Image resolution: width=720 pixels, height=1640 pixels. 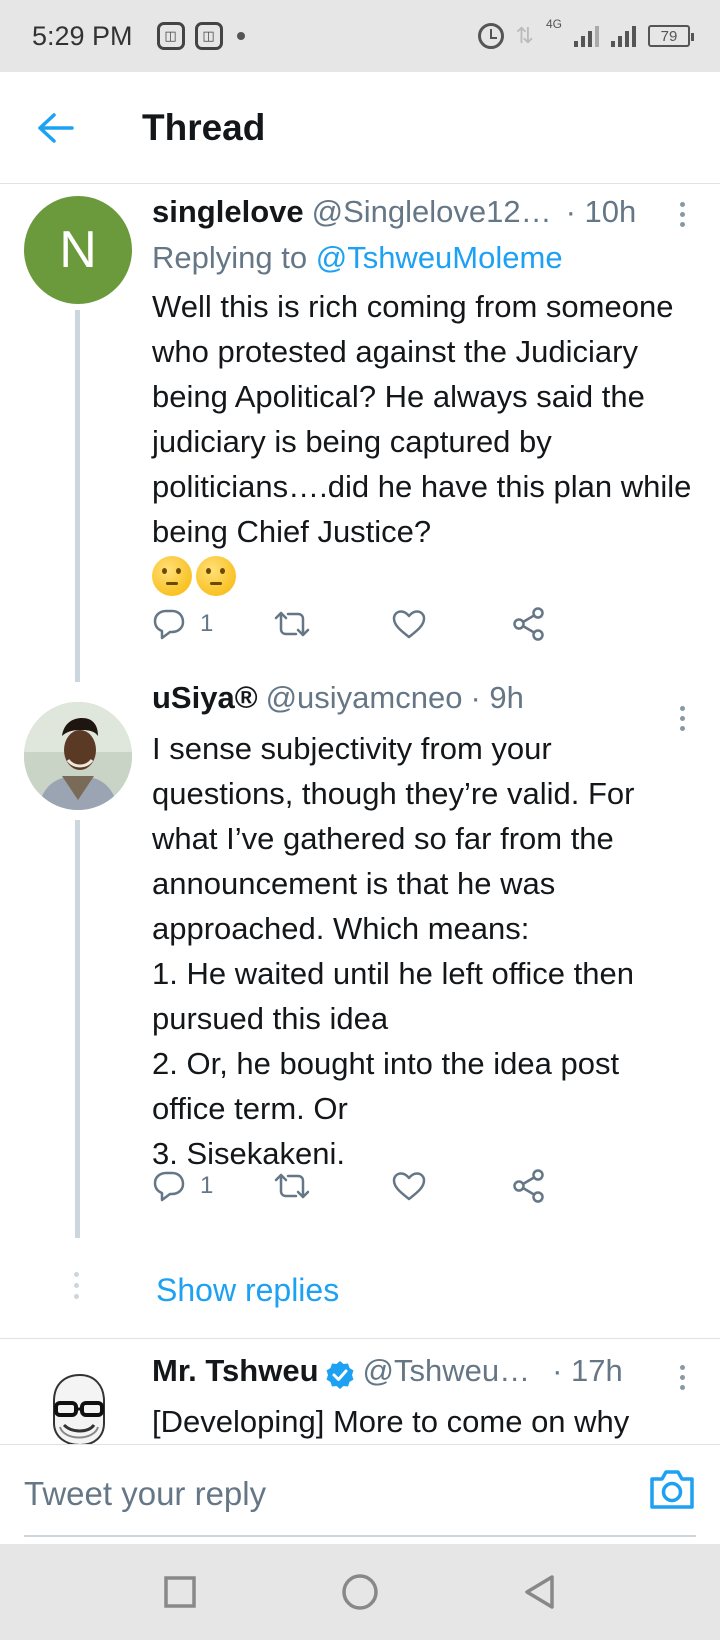 I want to click on arrow-left-icon, so click(x=56, y=127).